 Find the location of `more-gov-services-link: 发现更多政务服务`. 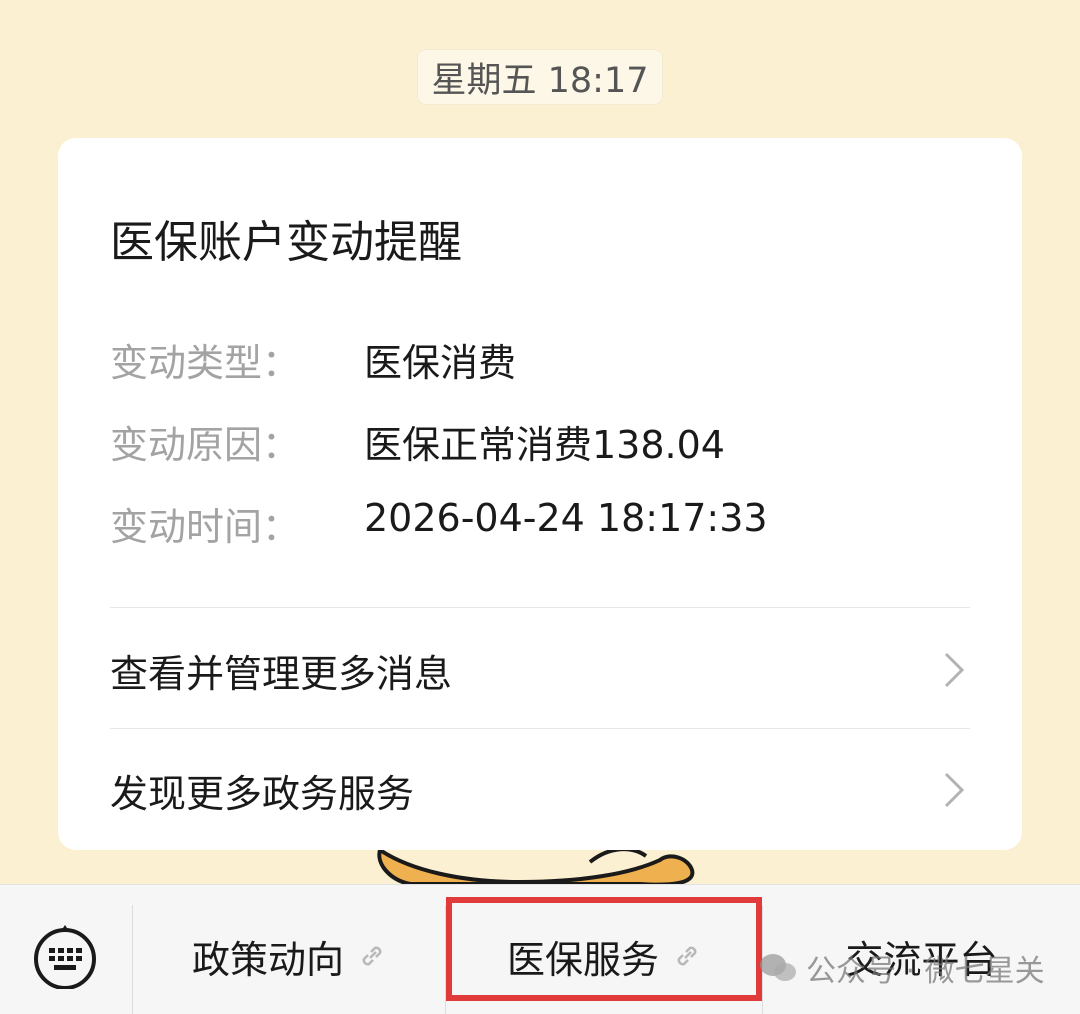

more-gov-services-link: 发现更多政务服务 is located at coordinates (540, 790).